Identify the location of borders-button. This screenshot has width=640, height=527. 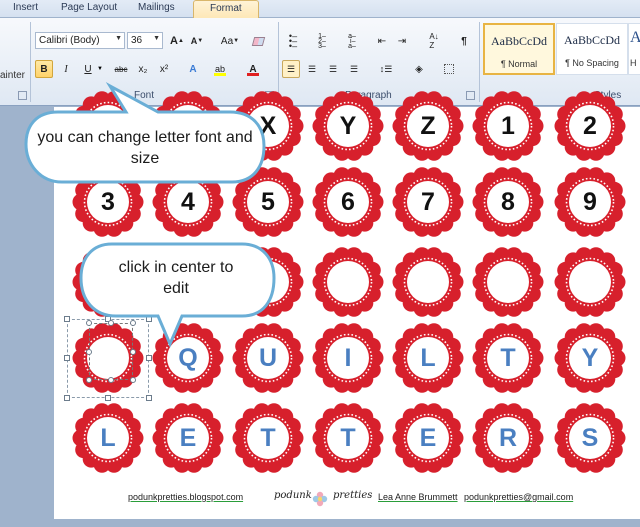
(449, 69).